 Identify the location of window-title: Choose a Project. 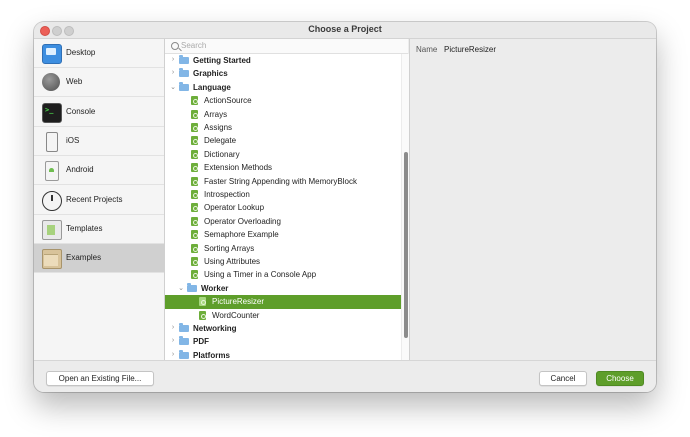
(345, 29).